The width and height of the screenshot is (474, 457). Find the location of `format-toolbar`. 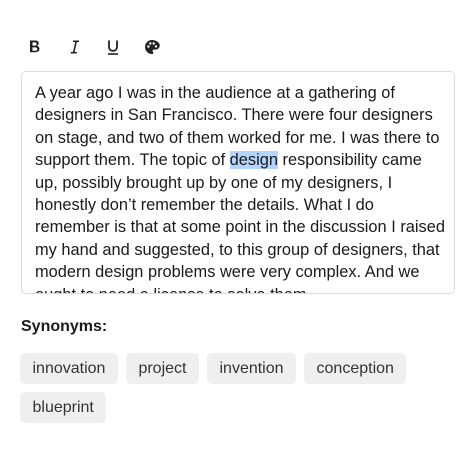

format-toolbar is located at coordinates (100, 47).